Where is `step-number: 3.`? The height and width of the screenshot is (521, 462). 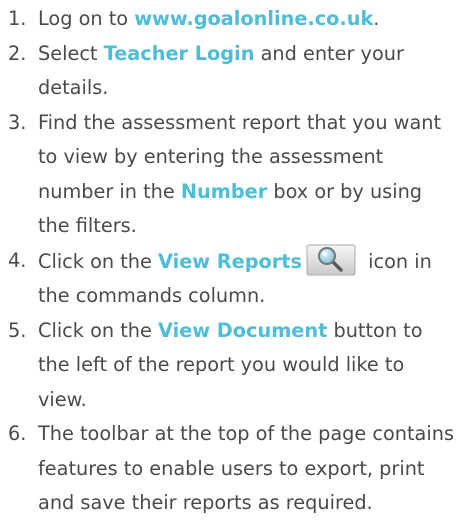 step-number: 3. is located at coordinates (17, 122).